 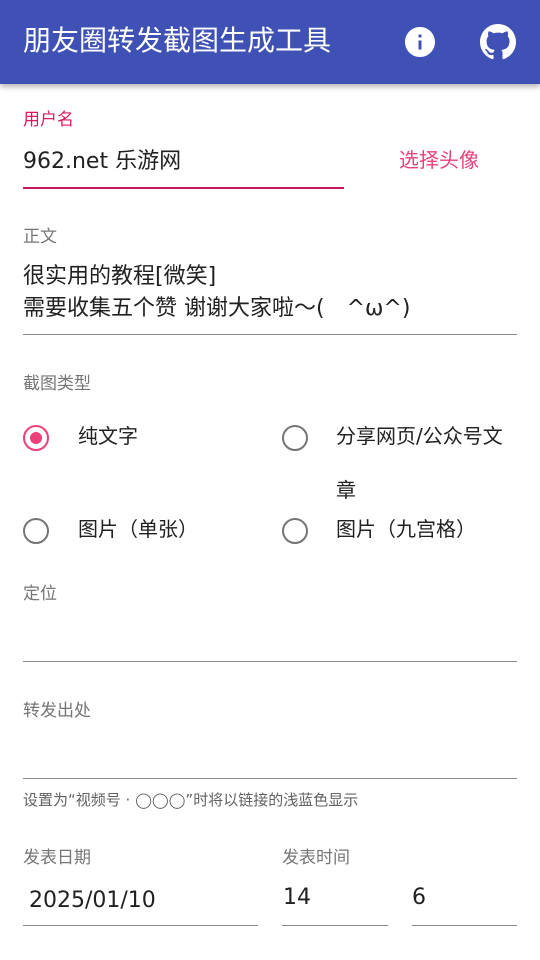 I want to click on username-underline, so click(x=183, y=188).